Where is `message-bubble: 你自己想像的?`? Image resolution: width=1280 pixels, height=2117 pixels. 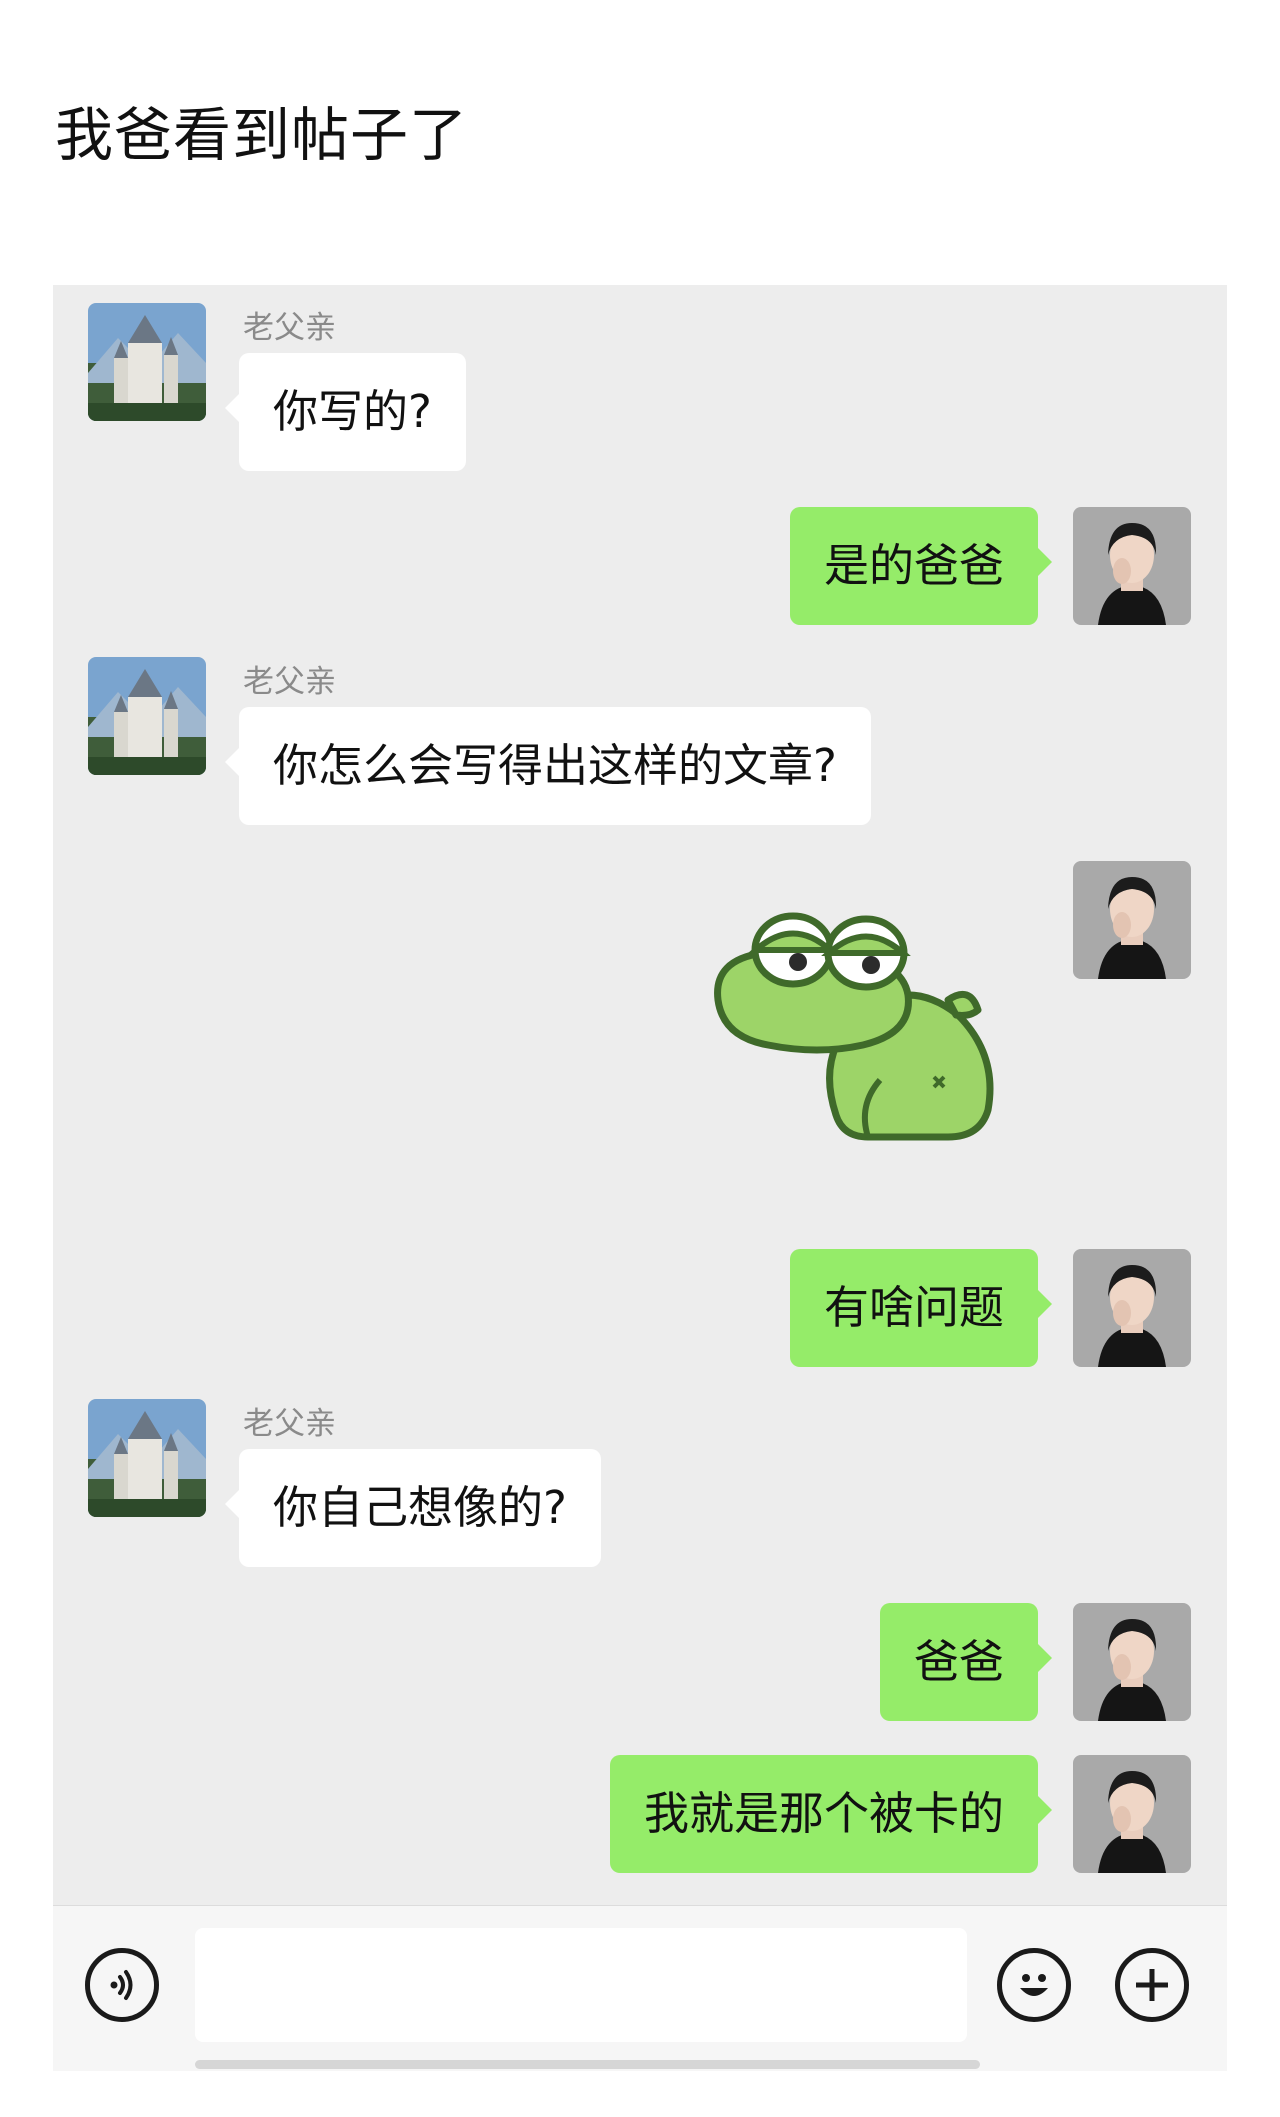 message-bubble: 你自己想像的? is located at coordinates (413, 1508).